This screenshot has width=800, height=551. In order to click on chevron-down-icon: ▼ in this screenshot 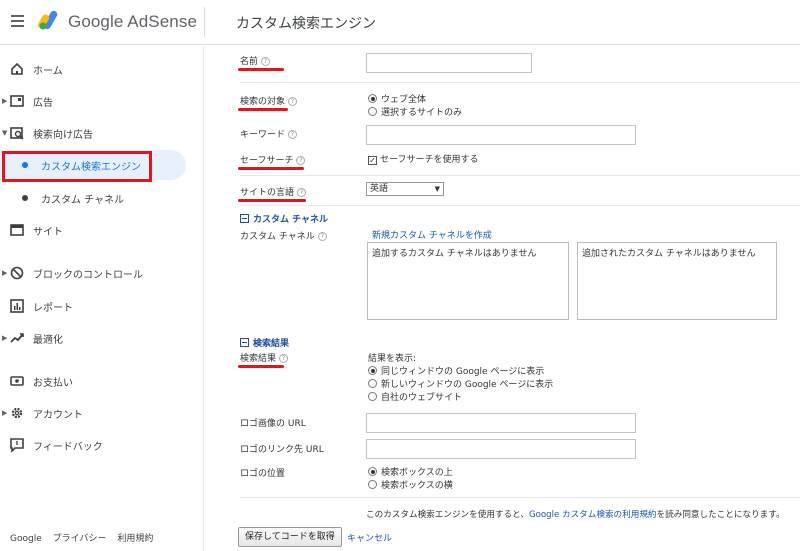, I will do `click(5, 133)`.